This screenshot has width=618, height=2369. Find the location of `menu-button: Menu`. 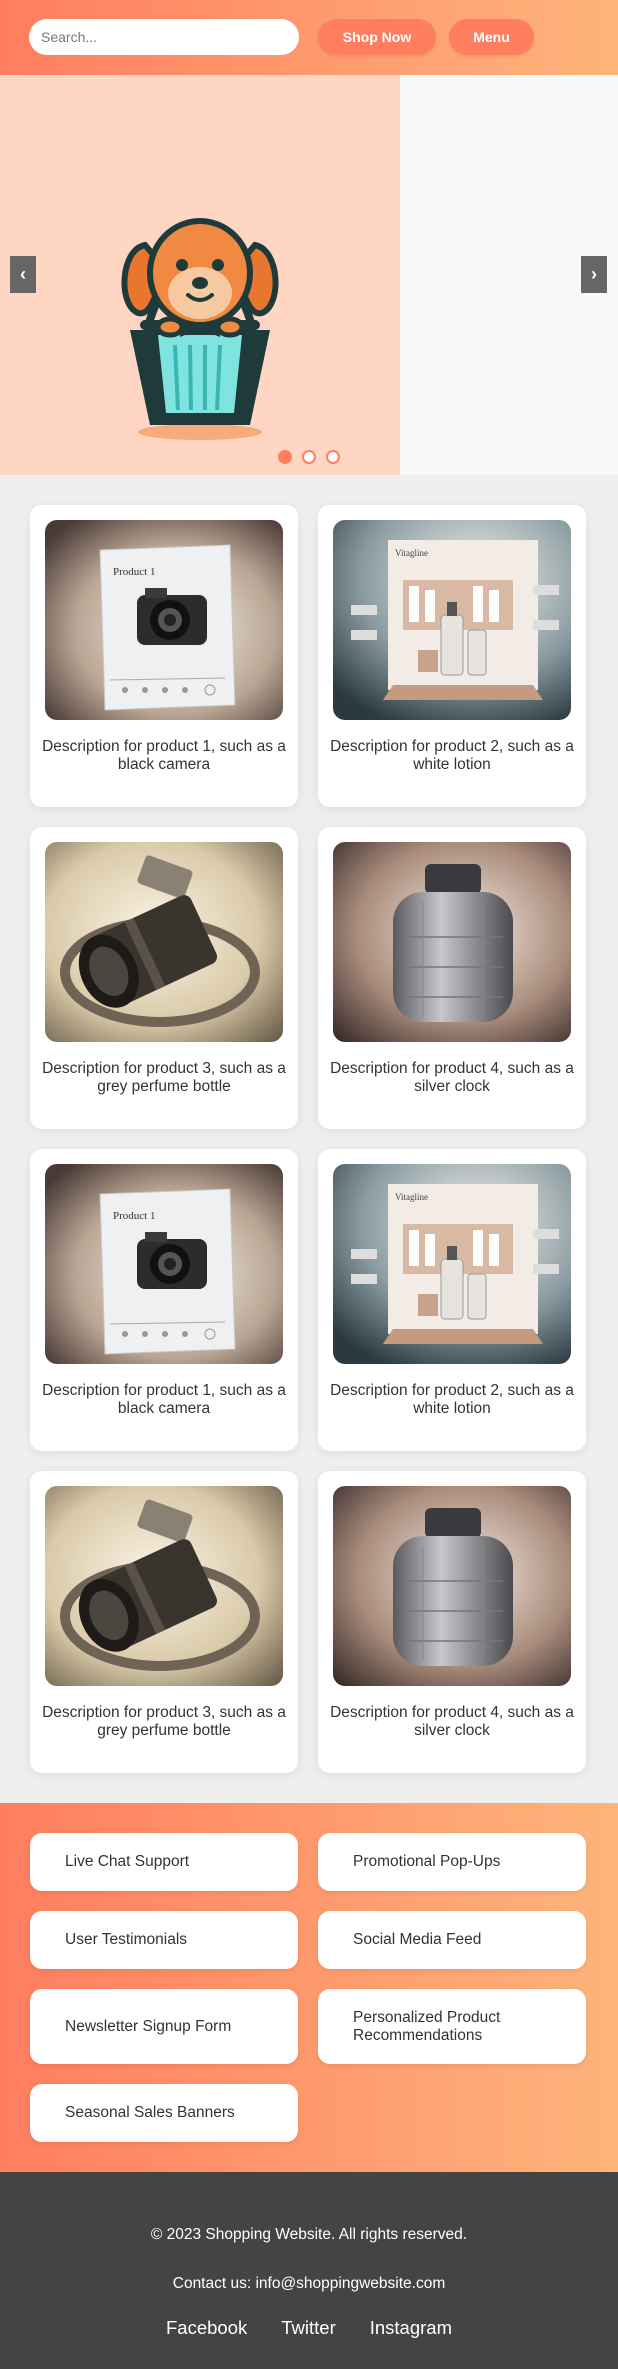

menu-button: Menu is located at coordinates (491, 37).